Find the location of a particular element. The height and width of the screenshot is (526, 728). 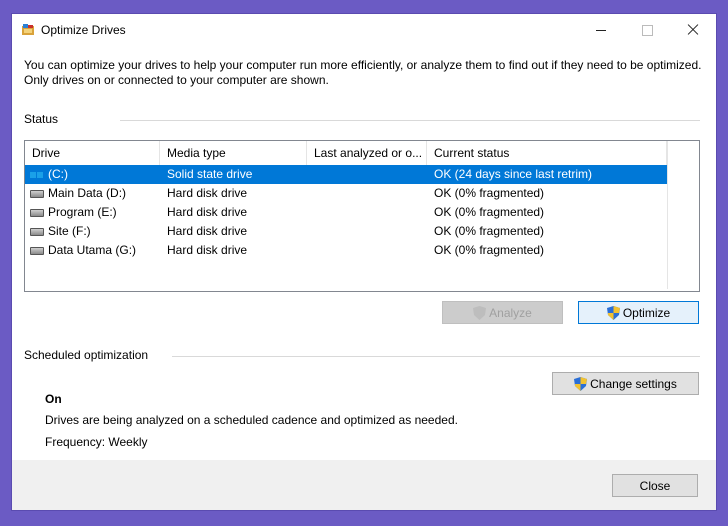

column-header-media-type: Media type is located at coordinates (233, 153).